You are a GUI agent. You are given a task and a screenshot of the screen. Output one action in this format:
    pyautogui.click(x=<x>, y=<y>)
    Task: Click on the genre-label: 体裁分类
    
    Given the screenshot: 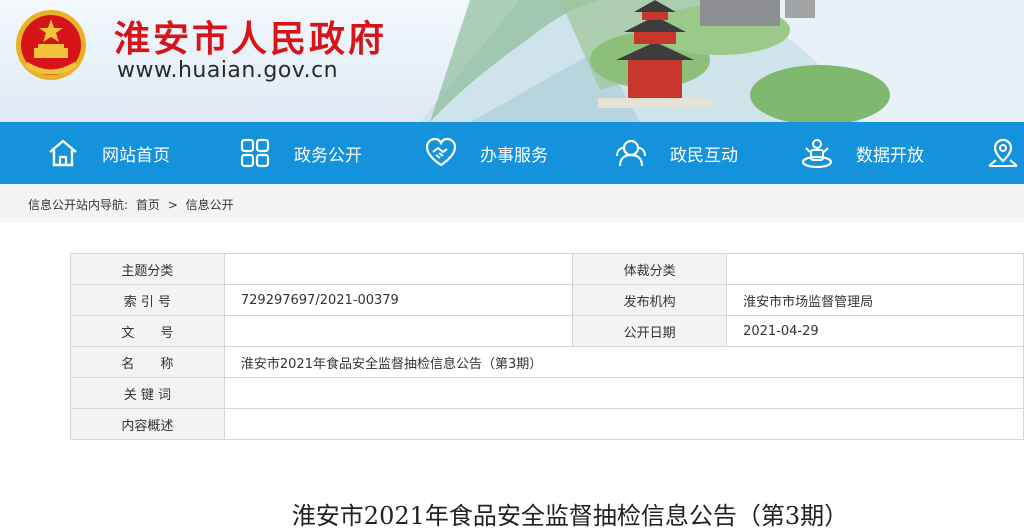 What is the action you would take?
    pyautogui.click(x=650, y=269)
    